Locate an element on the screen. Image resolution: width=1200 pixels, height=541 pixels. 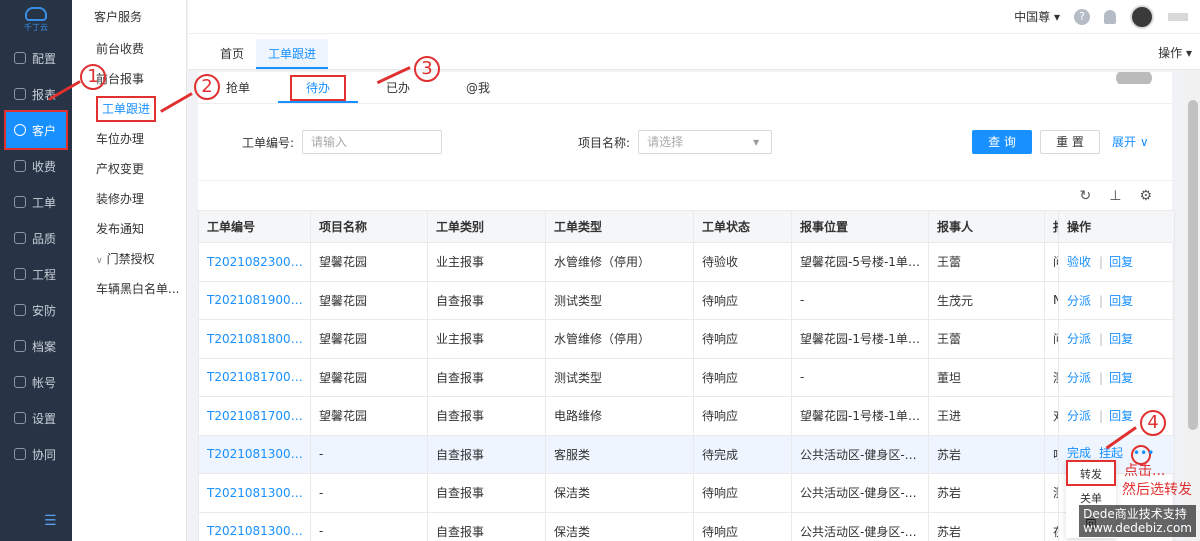
tab-ticket-follow: 工单跟进 is located at coordinates (292, 54).